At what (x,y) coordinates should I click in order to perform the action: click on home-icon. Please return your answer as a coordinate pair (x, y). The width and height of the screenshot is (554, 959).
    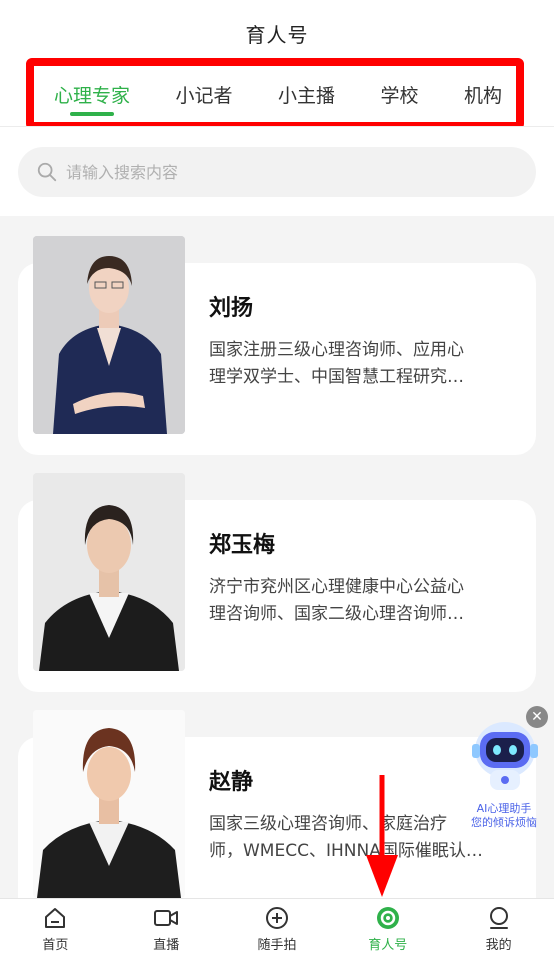
    Looking at the image, I should click on (55, 918).